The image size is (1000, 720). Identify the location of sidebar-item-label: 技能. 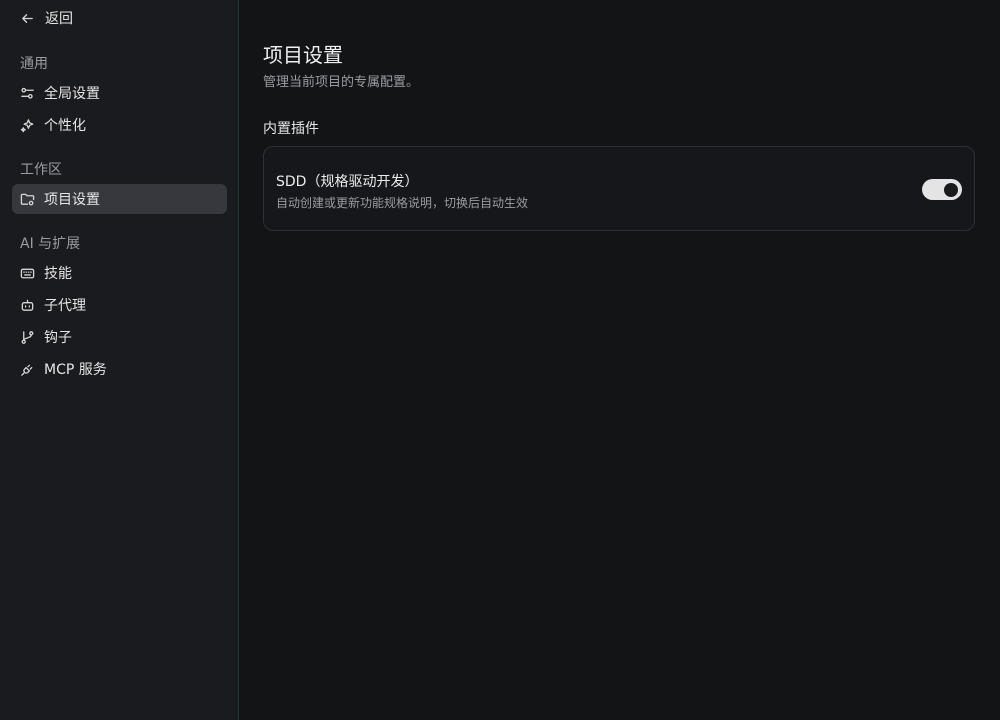
(58, 274).